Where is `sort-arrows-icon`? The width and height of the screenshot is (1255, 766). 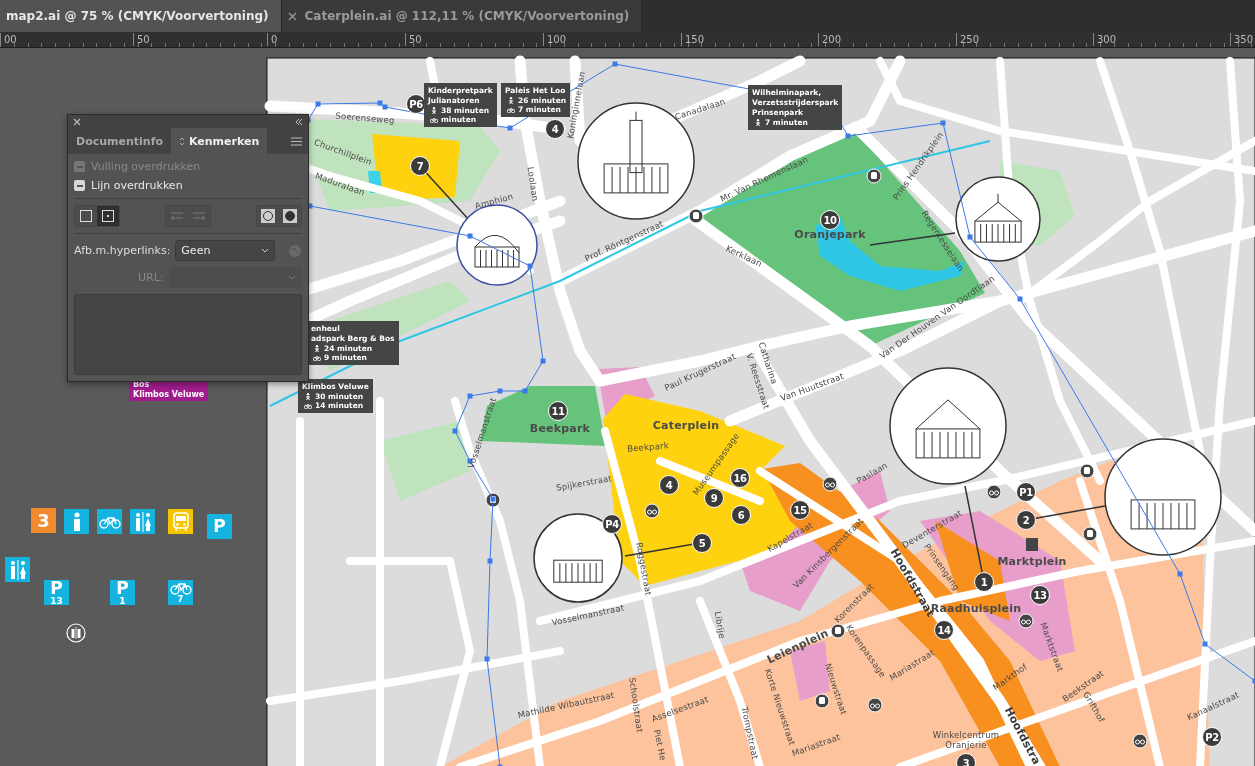
sort-arrows-icon is located at coordinates (182, 141).